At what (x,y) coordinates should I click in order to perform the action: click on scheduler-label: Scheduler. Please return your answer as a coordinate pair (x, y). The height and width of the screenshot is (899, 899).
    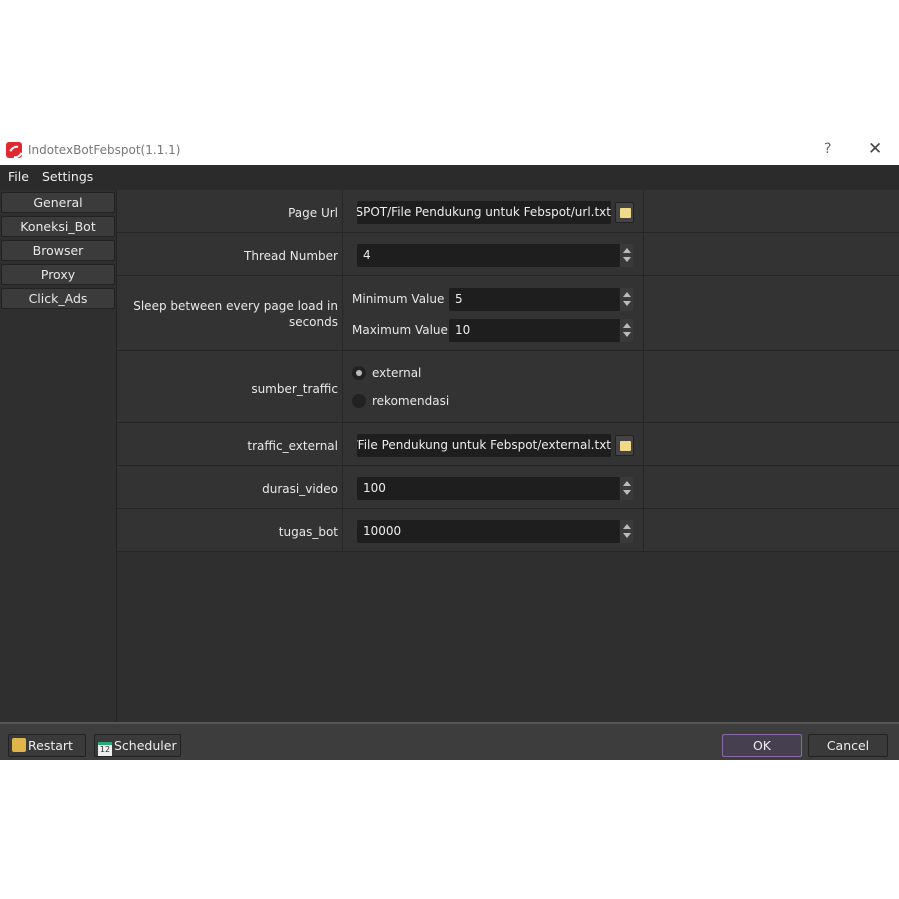
    Looking at the image, I should click on (145, 745).